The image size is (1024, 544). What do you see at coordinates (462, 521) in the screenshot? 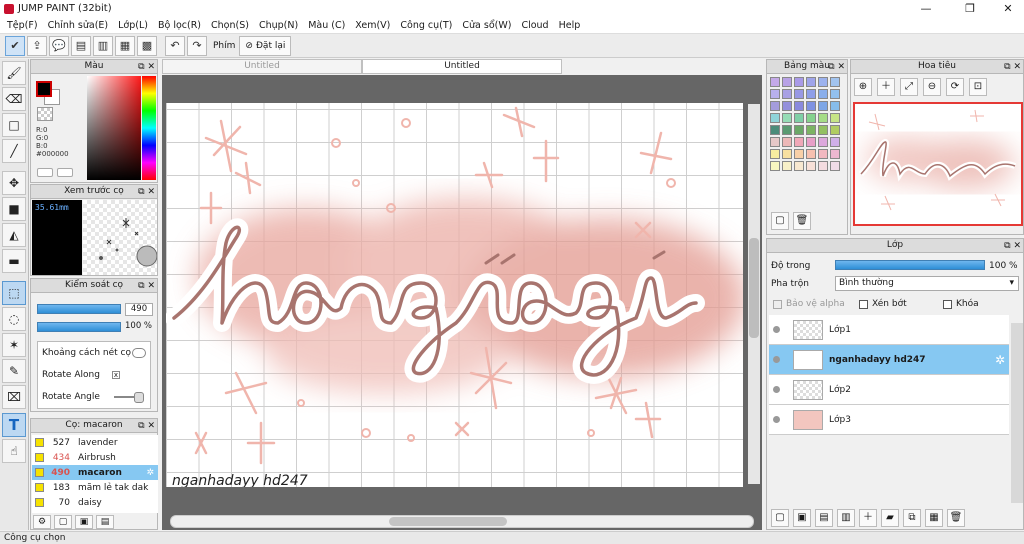
I see `canvas-horizontal-scrollbar` at bounding box center [462, 521].